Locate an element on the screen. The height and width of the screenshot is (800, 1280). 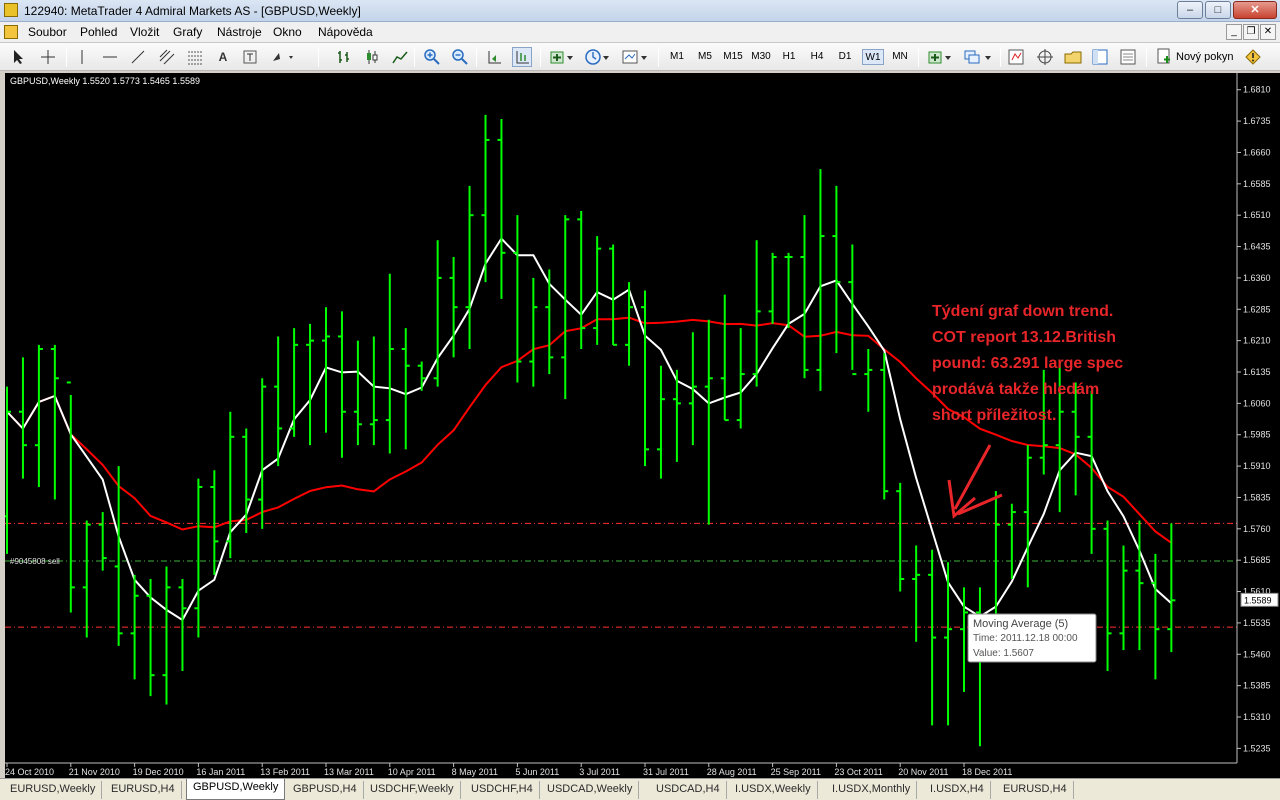
time-tick-label: 10 Apr 2011 is located at coordinates (412, 772).